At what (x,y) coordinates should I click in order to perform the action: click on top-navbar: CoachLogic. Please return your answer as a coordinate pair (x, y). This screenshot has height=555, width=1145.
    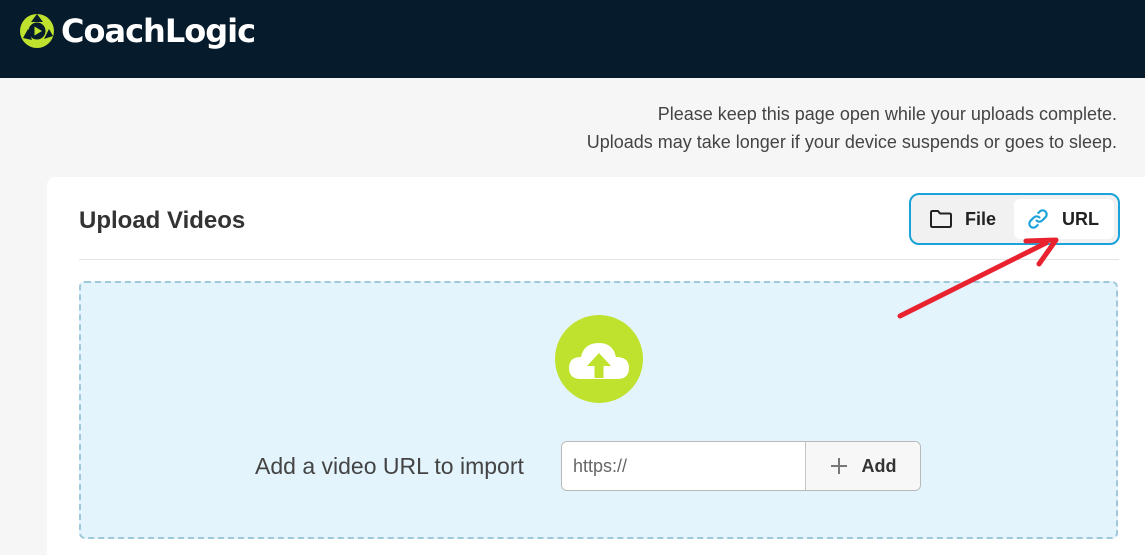
    Looking at the image, I should click on (572, 39).